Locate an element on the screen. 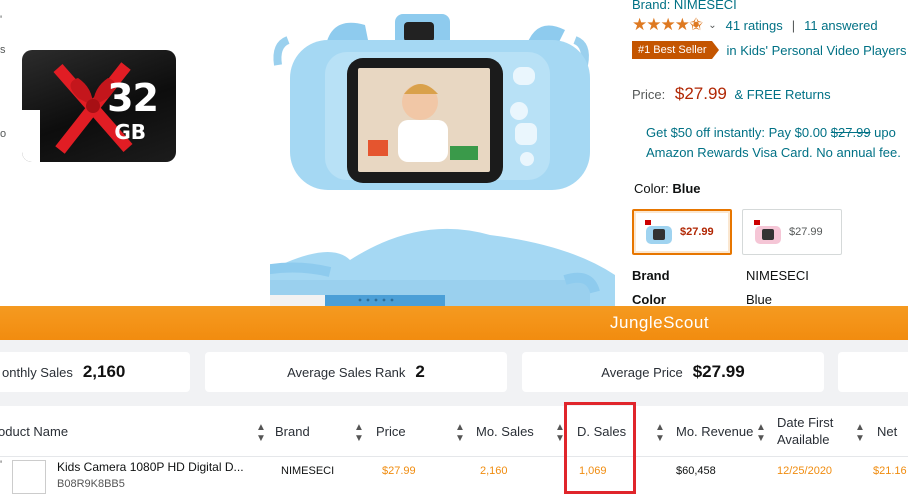 The height and width of the screenshot is (497, 908). row-mo-sales: 2,160 is located at coordinates (494, 471).